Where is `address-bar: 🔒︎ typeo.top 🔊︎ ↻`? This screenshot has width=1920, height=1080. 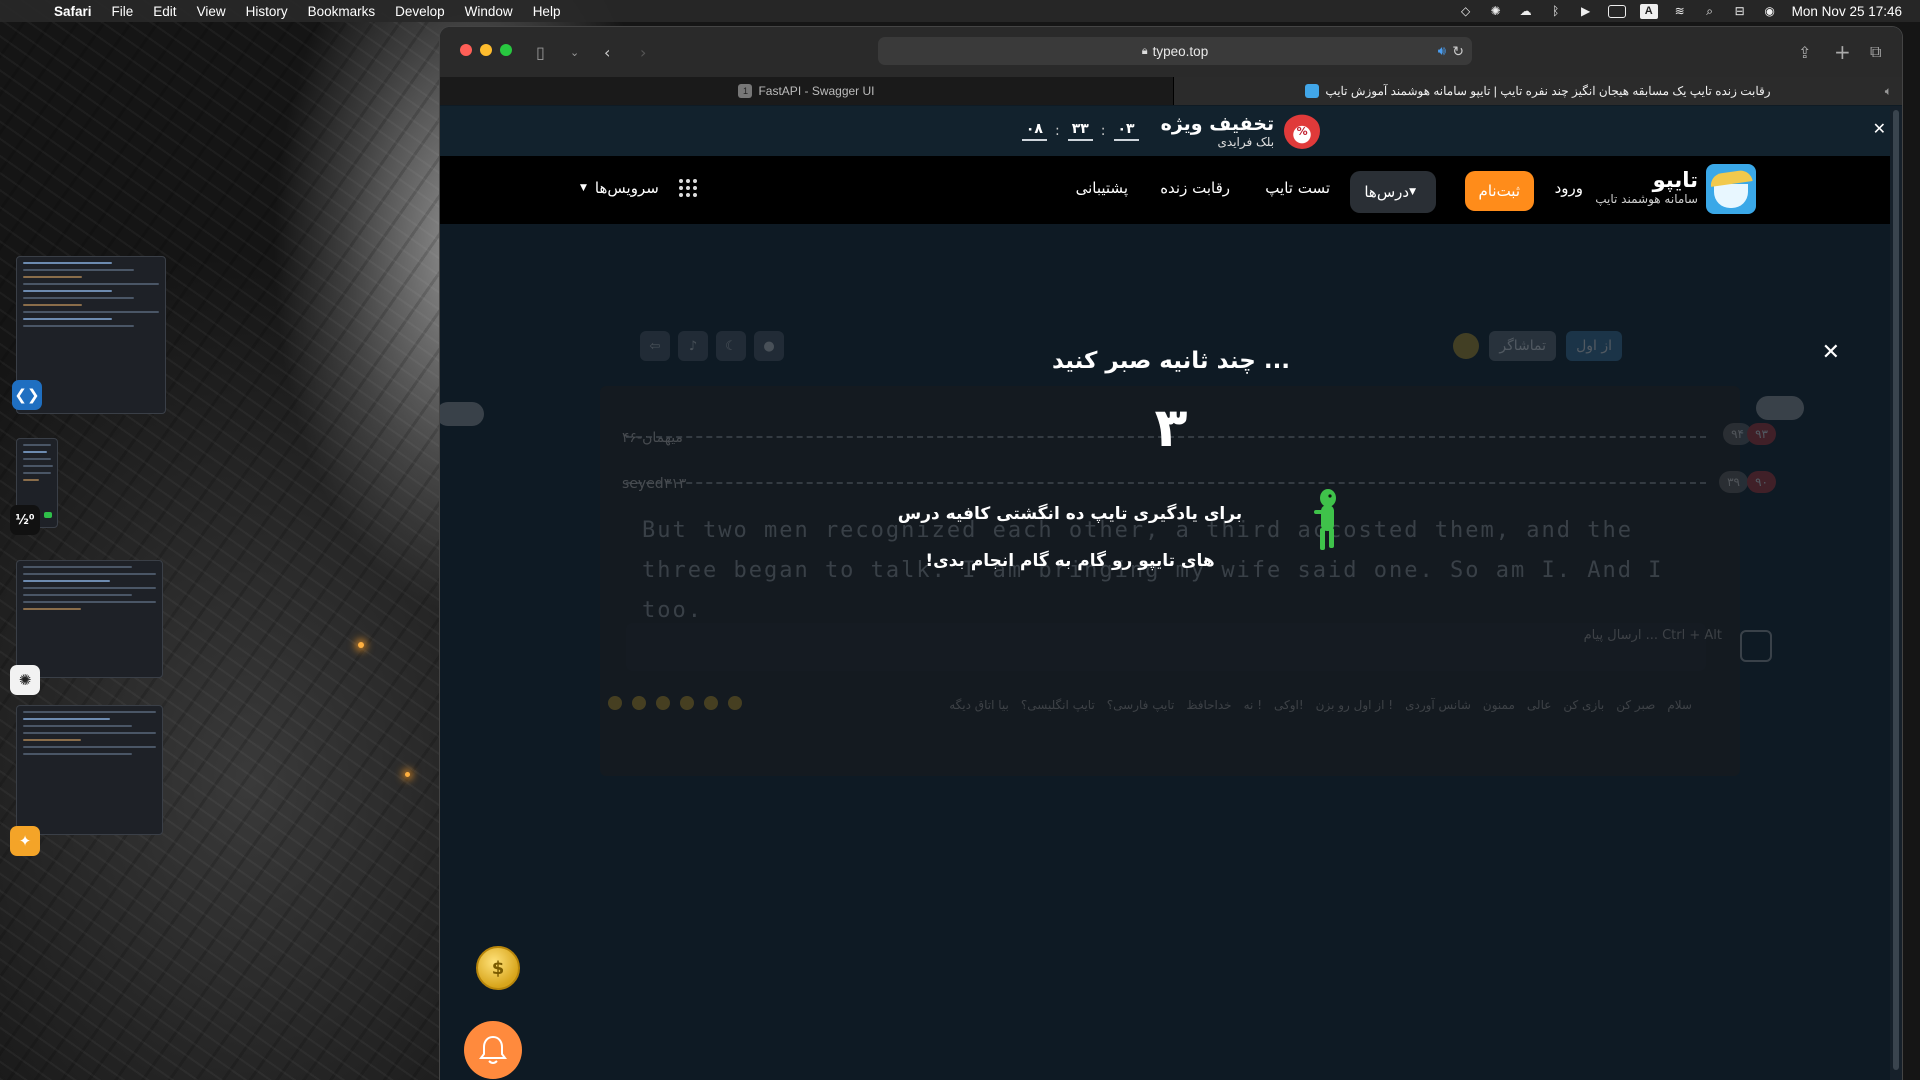
address-bar: 🔒︎ typeo.top 🔊︎ ↻ is located at coordinates (1175, 51).